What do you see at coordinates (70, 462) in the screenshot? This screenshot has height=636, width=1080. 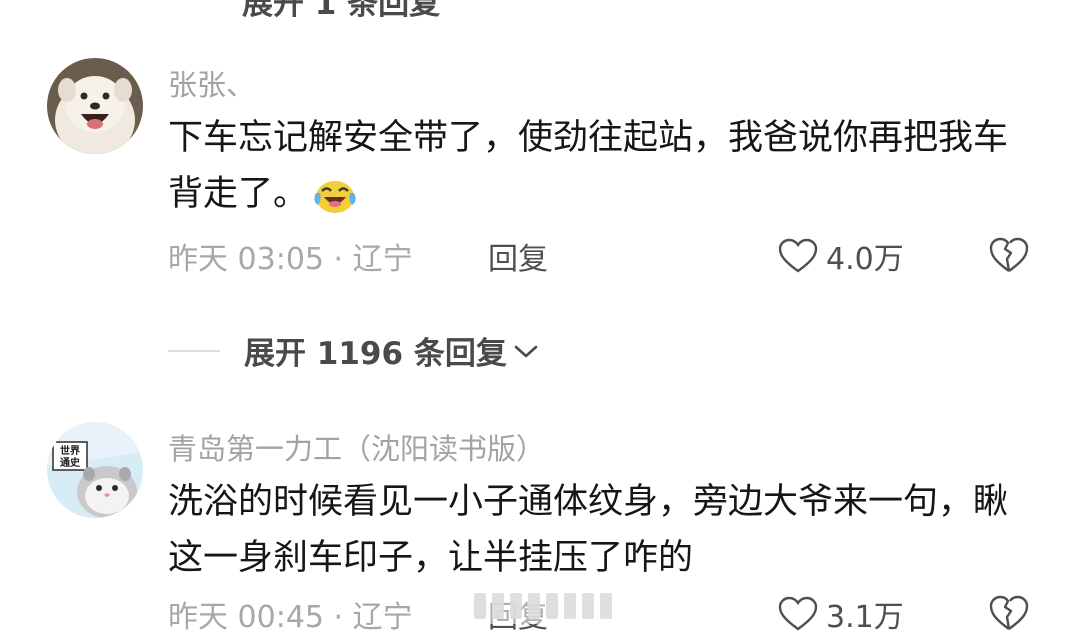 I see `svg-text: 通史` at bounding box center [70, 462].